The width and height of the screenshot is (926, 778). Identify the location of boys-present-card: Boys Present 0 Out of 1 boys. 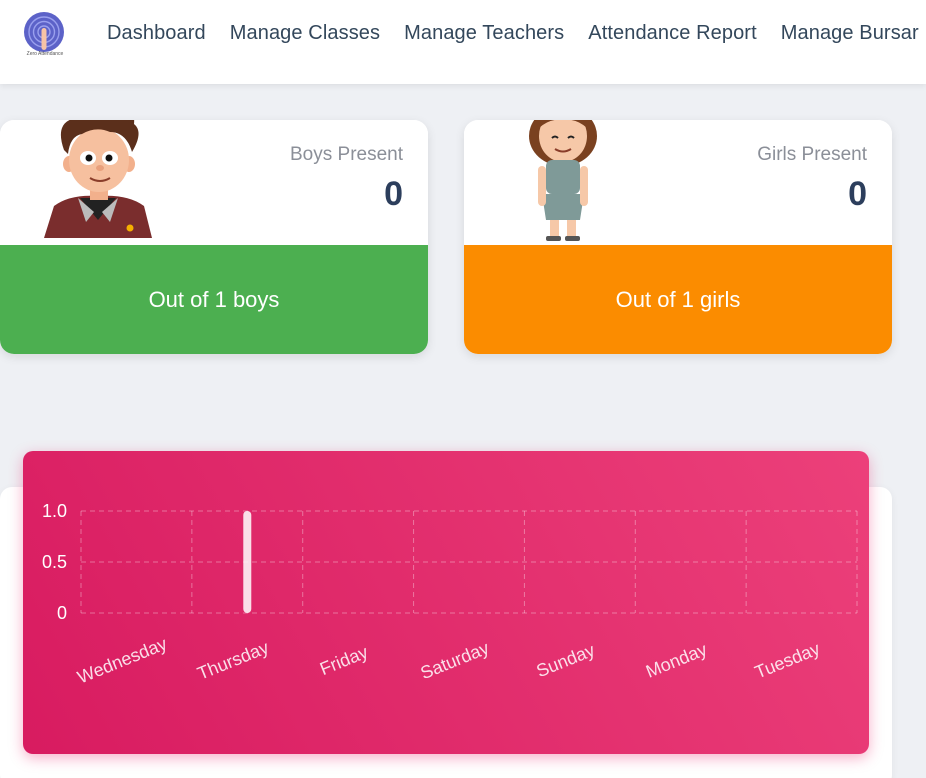
(214, 237).